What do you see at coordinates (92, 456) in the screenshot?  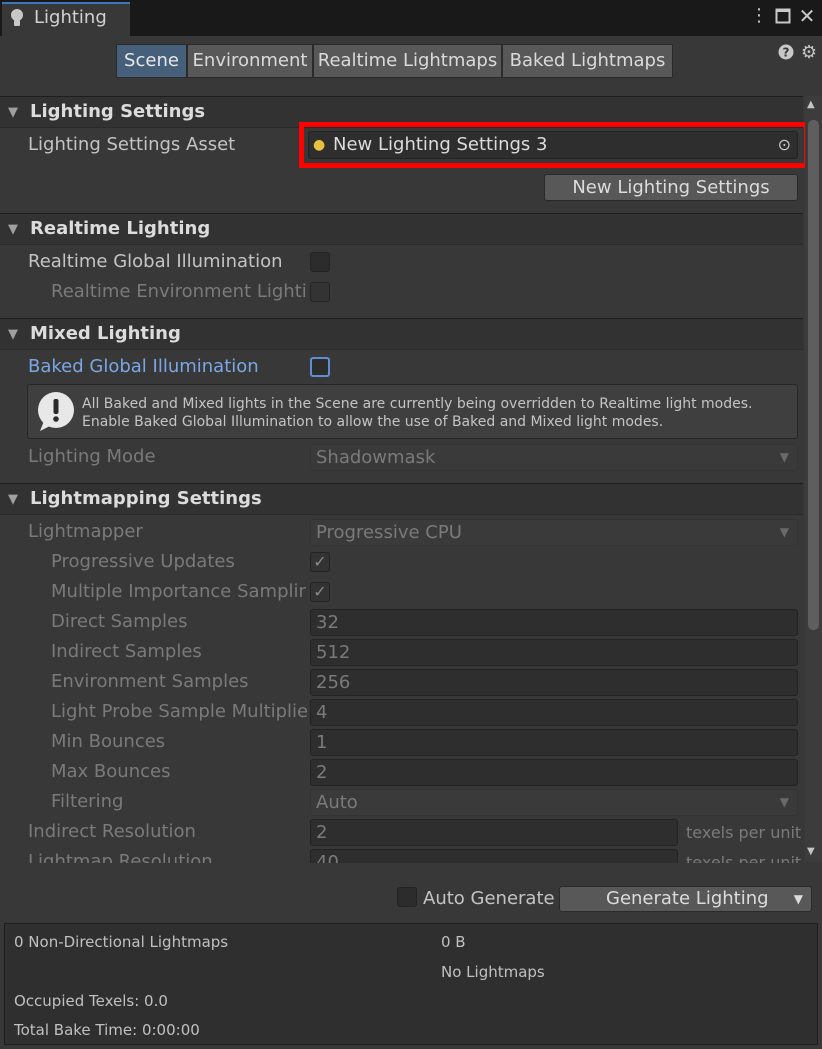 I see `lighting-mode-label: Lighting Mode` at bounding box center [92, 456].